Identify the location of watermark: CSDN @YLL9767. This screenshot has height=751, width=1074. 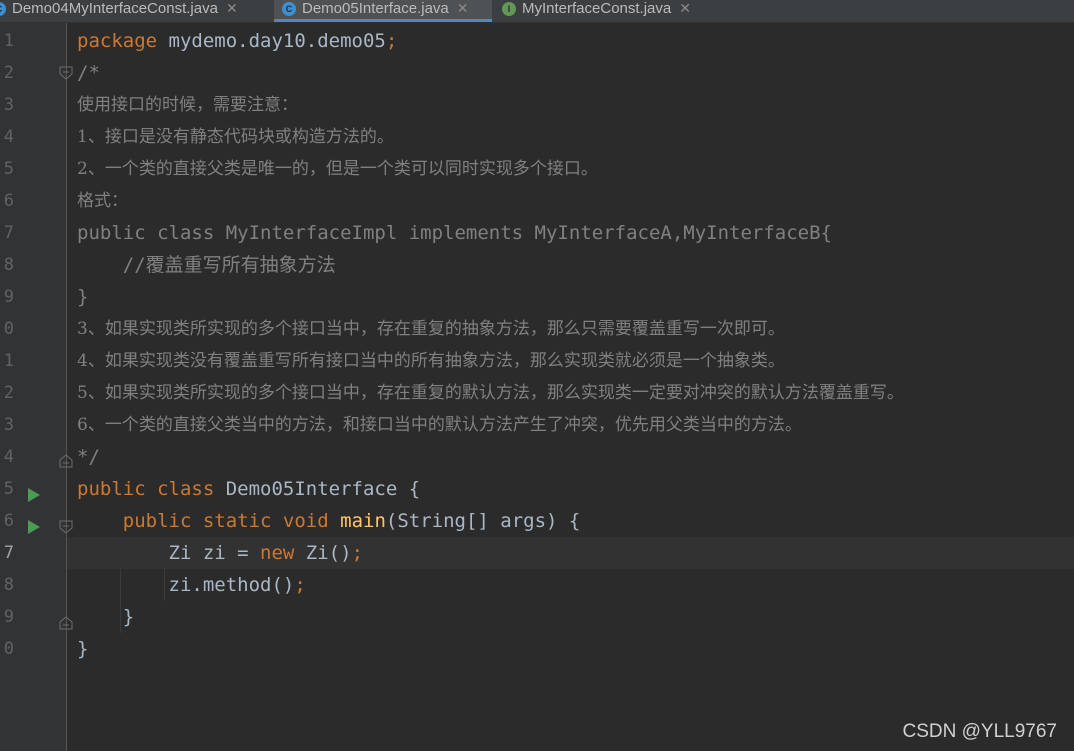
(979, 731).